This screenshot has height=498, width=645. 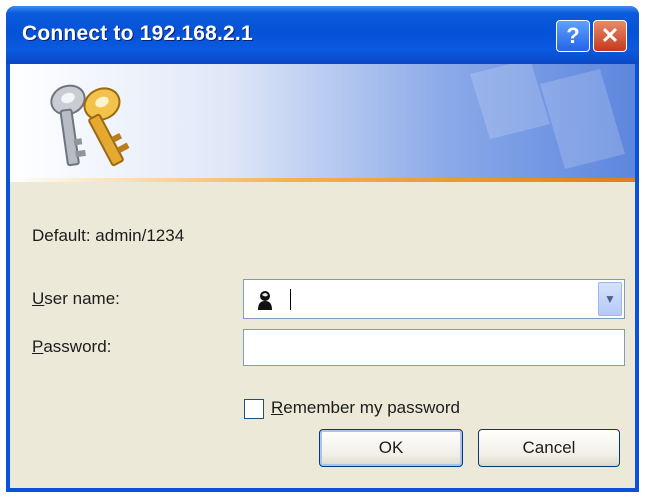 What do you see at coordinates (265, 300) in the screenshot?
I see `user-icon` at bounding box center [265, 300].